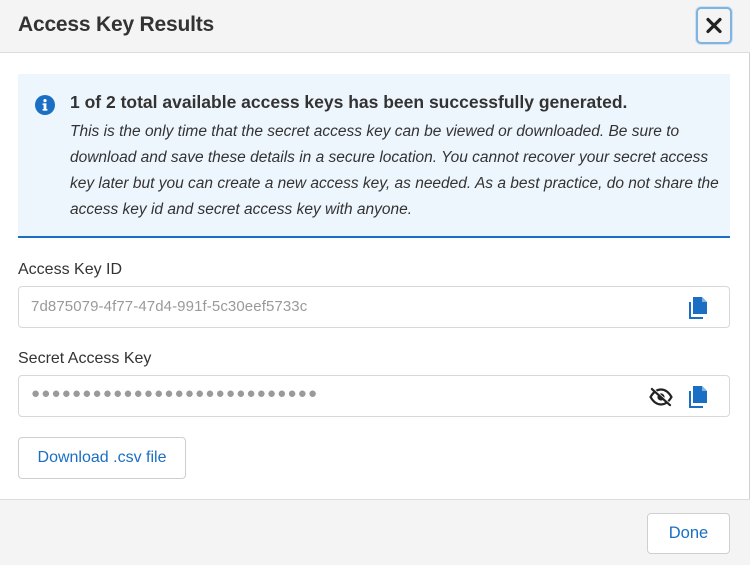 The width and height of the screenshot is (750, 565). Describe the element at coordinates (688, 533) in the screenshot. I see `done-button: Done` at that location.